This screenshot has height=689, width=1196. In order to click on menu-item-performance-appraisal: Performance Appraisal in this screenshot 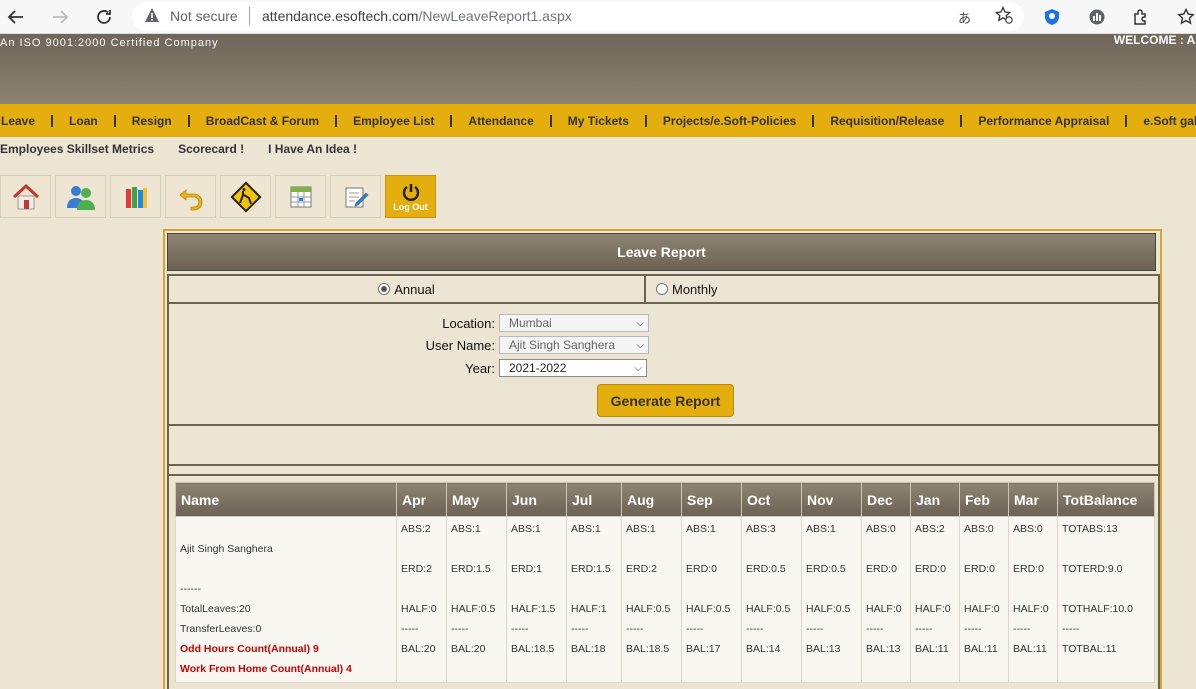, I will do `click(1042, 120)`.